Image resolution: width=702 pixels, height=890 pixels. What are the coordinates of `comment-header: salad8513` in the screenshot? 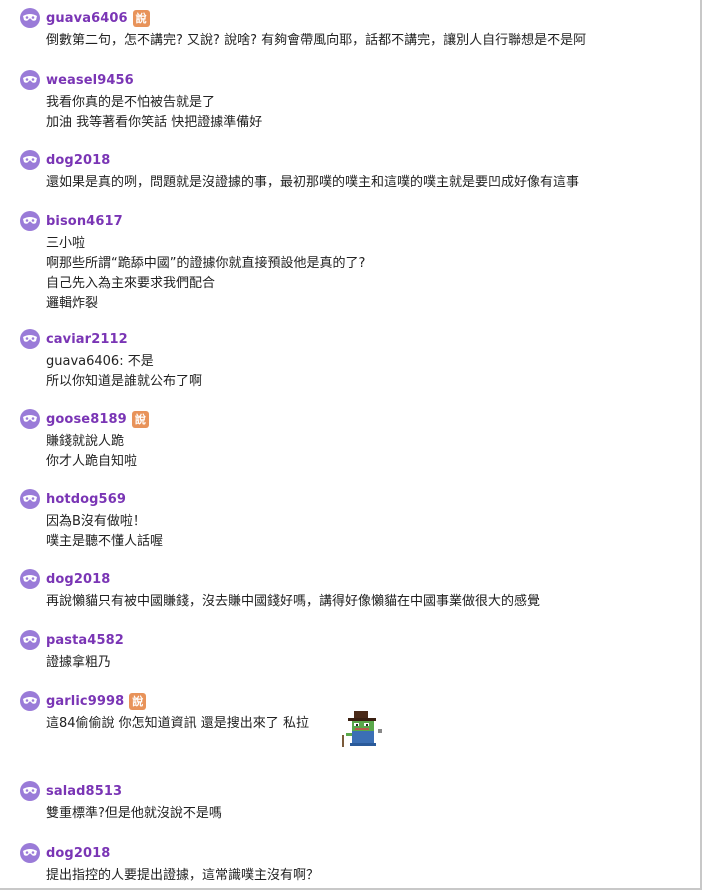 It's located at (355, 791).